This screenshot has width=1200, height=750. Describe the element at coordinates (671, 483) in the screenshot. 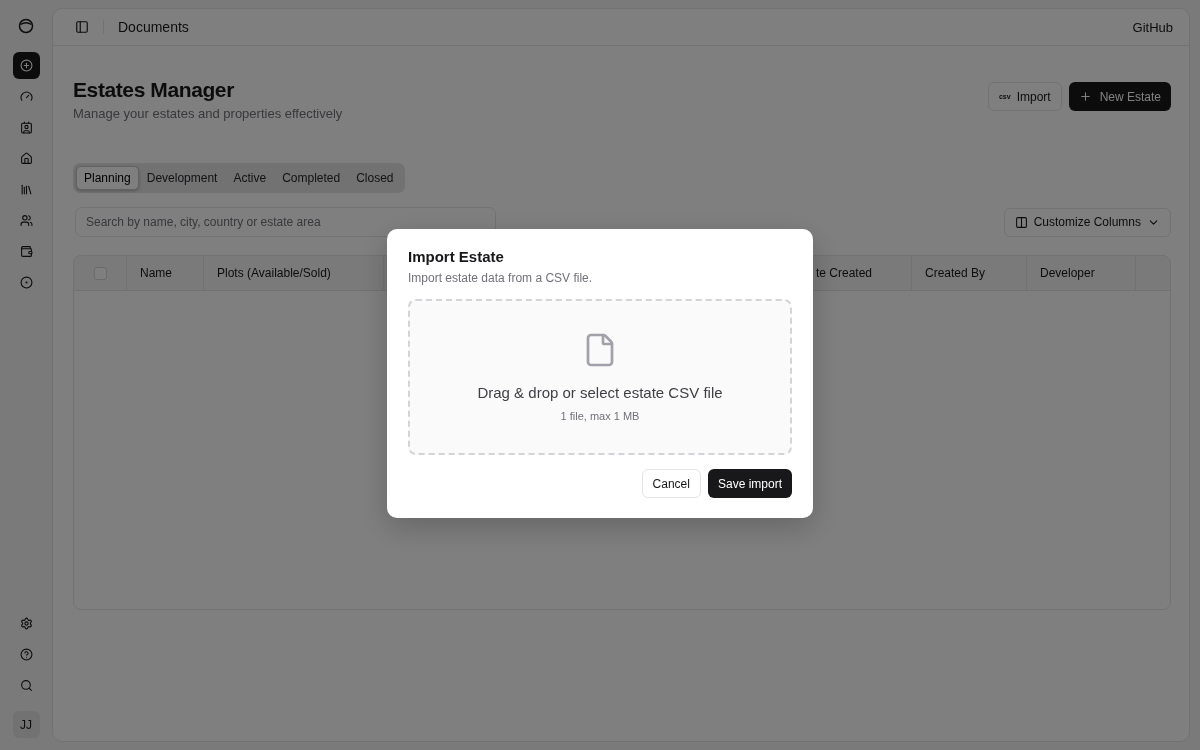

I see `cancel-button: Cancel` at that location.